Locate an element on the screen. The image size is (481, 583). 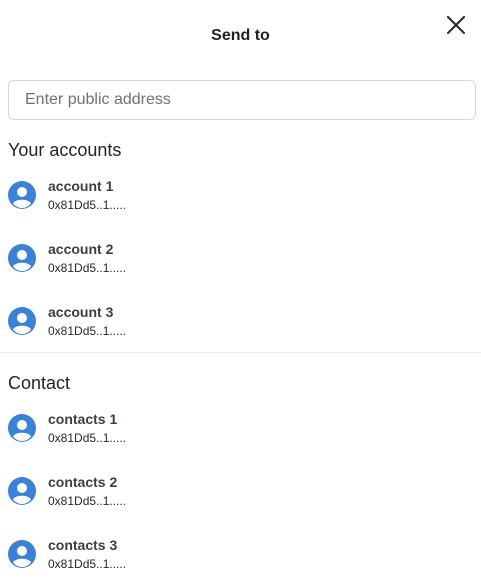
close-button is located at coordinates (456, 25).